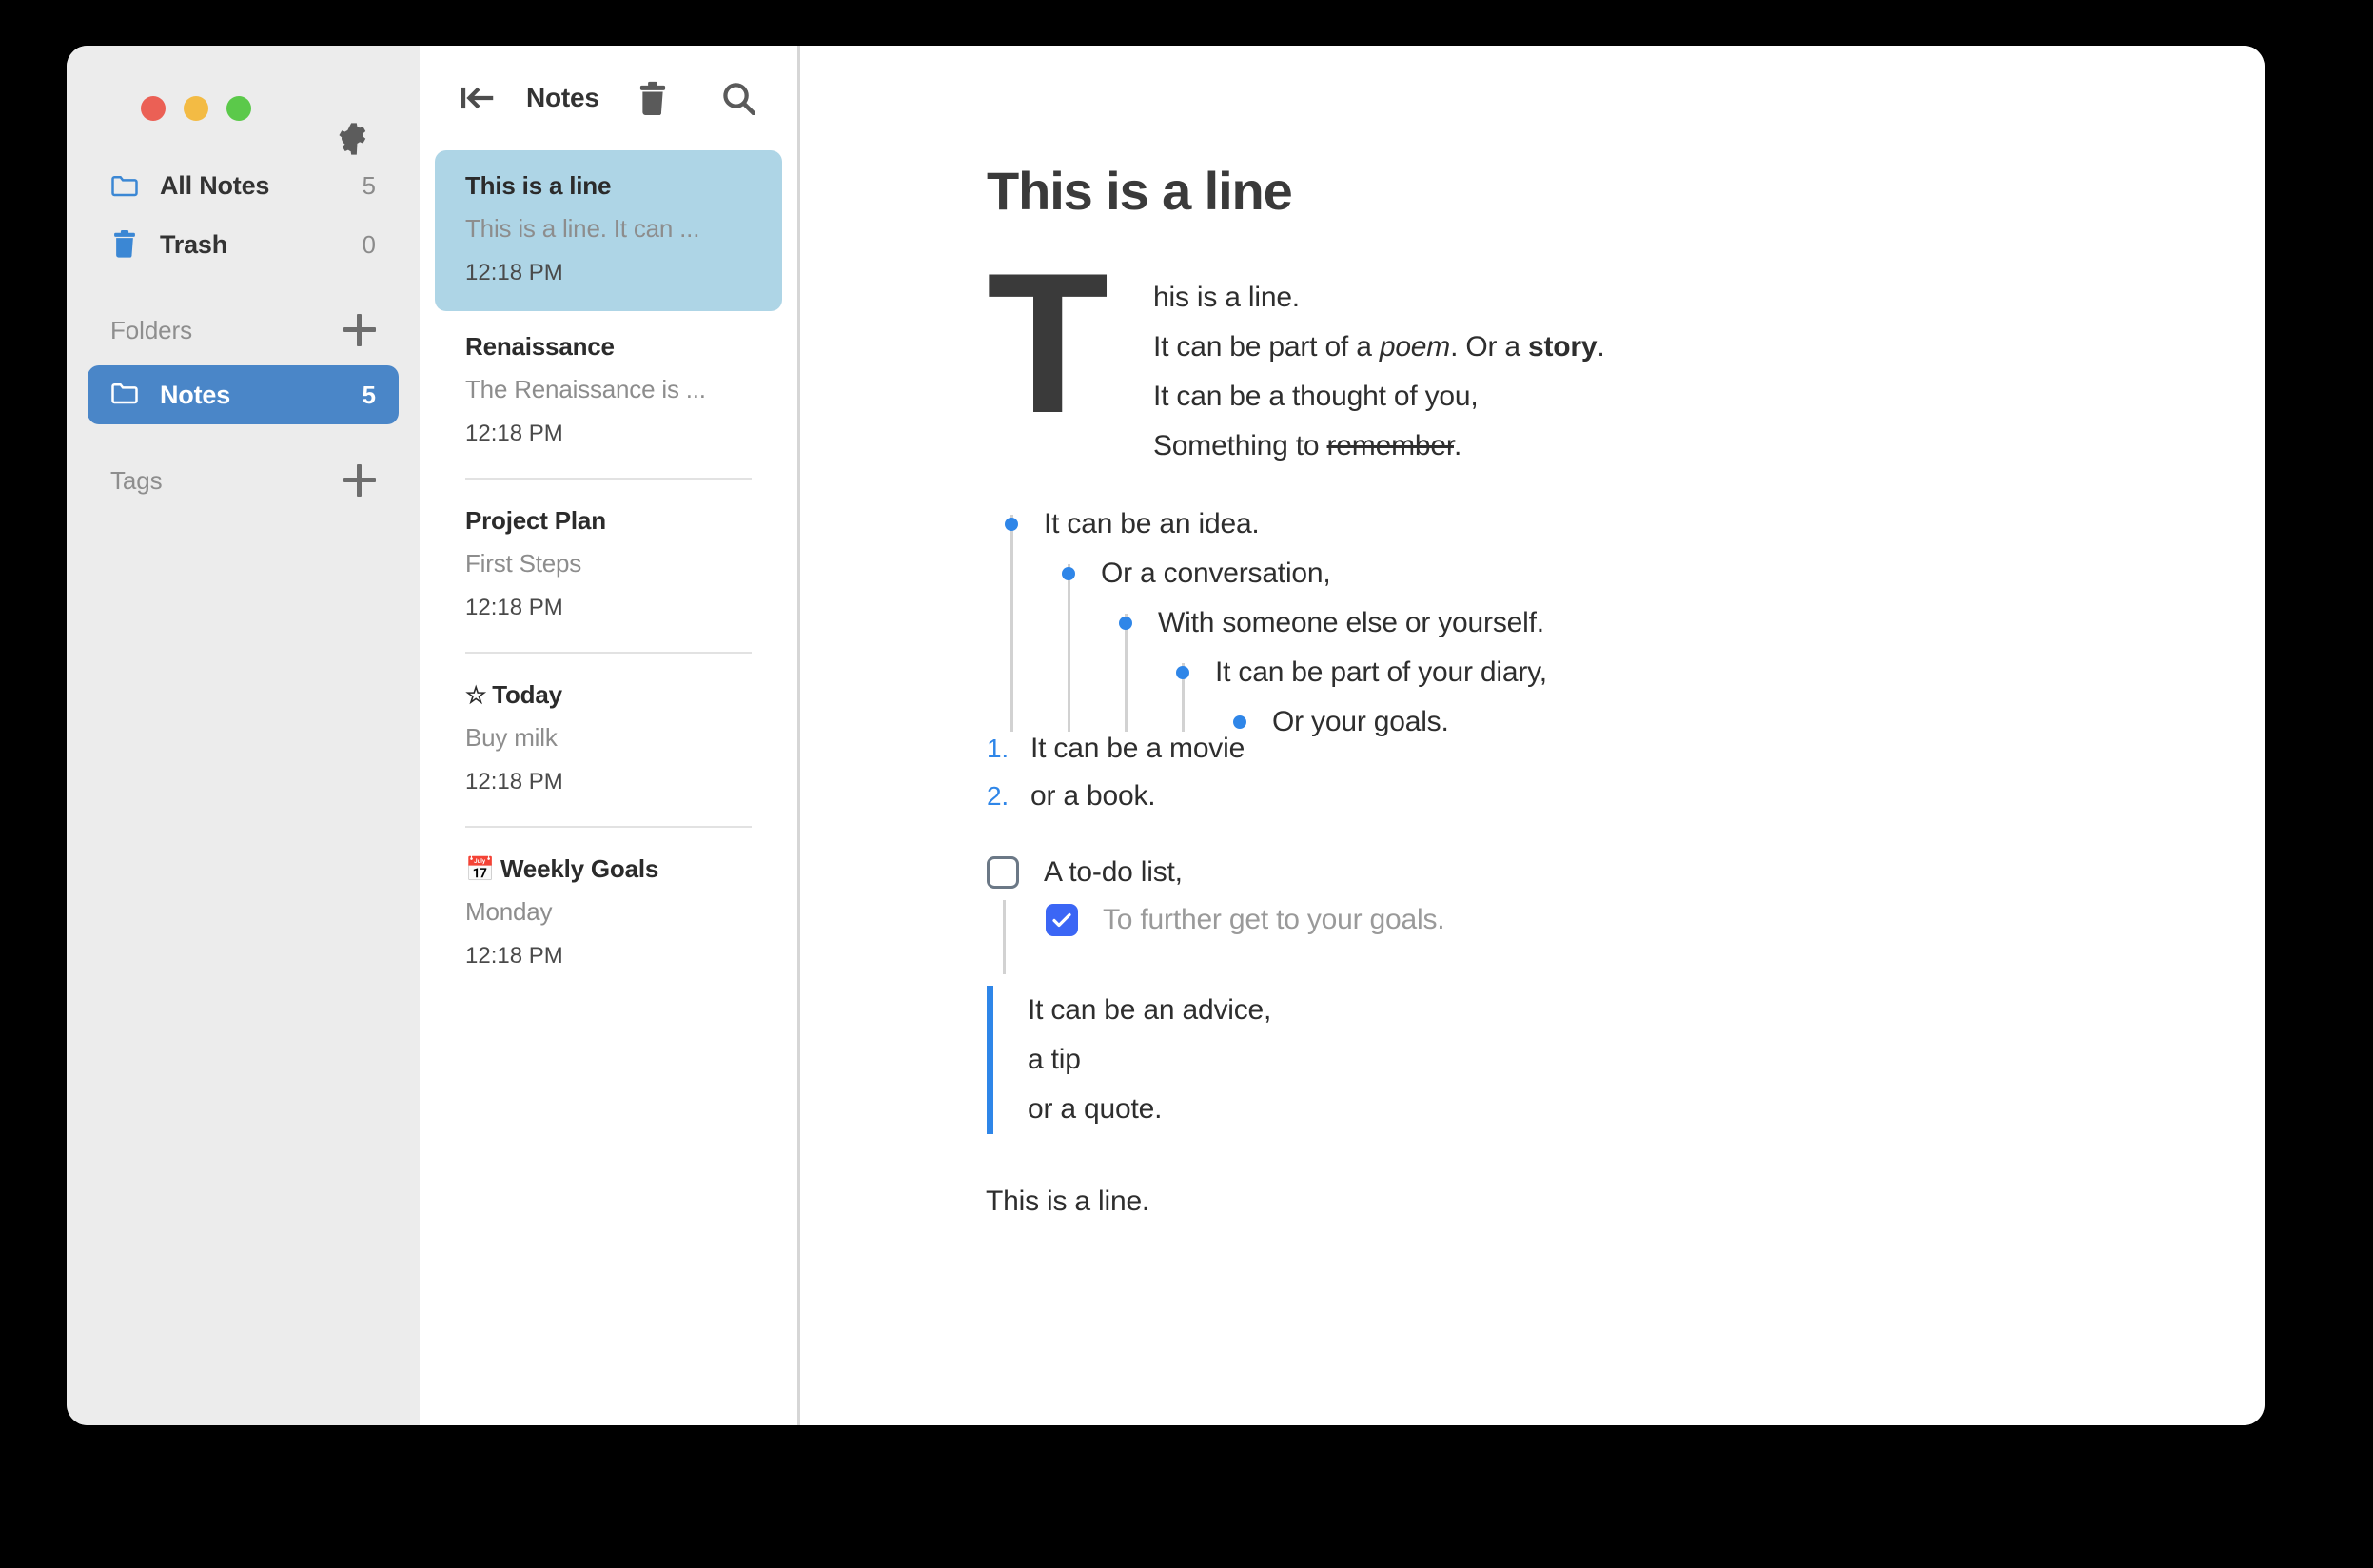  Describe the element at coordinates (196, 108) in the screenshot. I see `minimize-button` at that location.